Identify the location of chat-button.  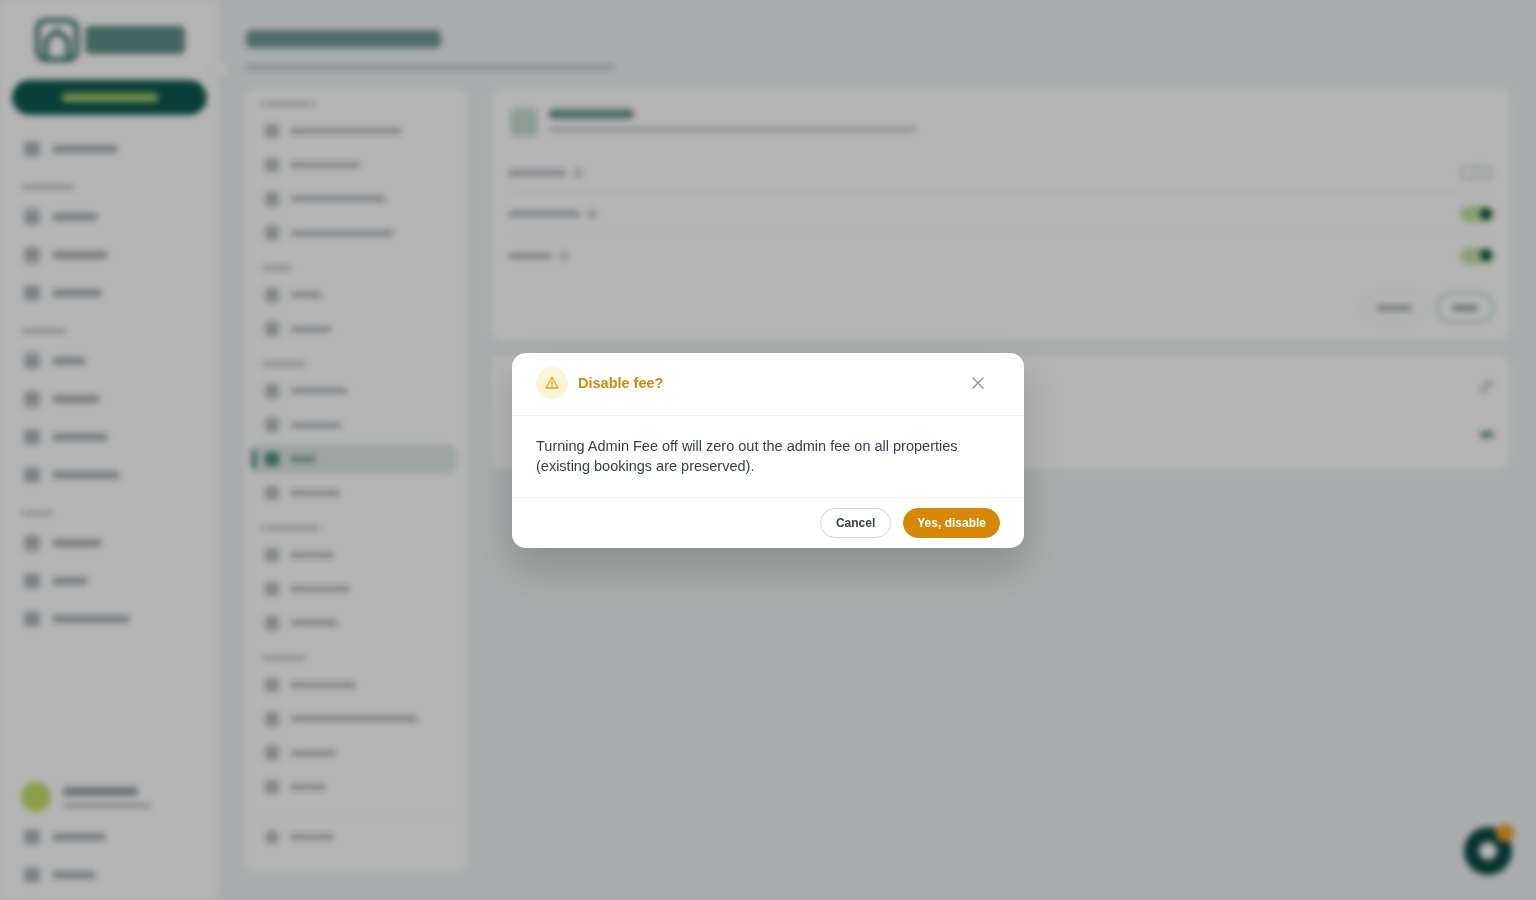
(1488, 851).